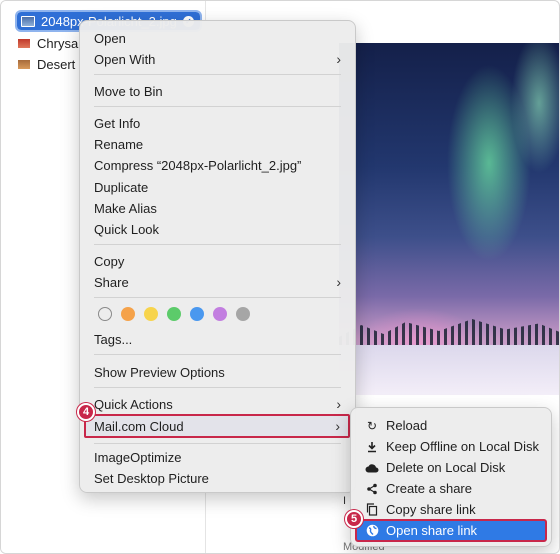 This screenshot has height=554, width=560. I want to click on submenu-item-delete-local: Delete on Local Disk, so click(451, 467).